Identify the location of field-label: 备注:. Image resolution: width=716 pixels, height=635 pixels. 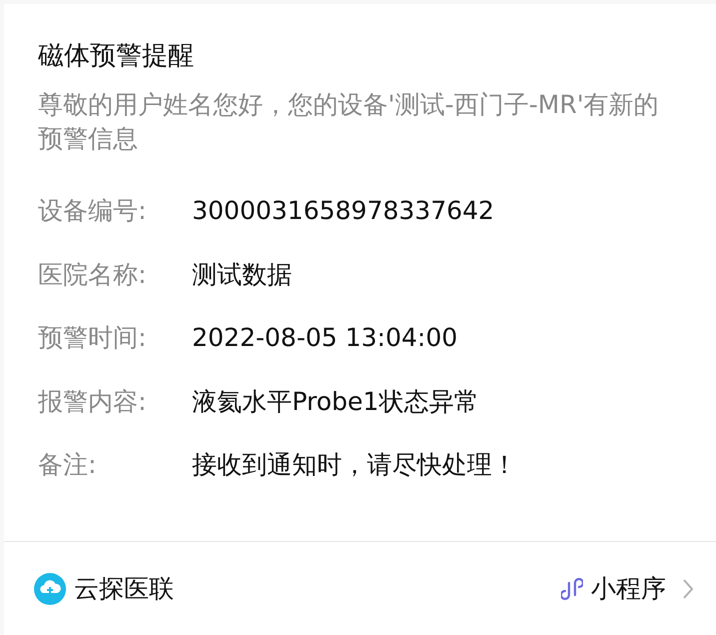
(68, 465).